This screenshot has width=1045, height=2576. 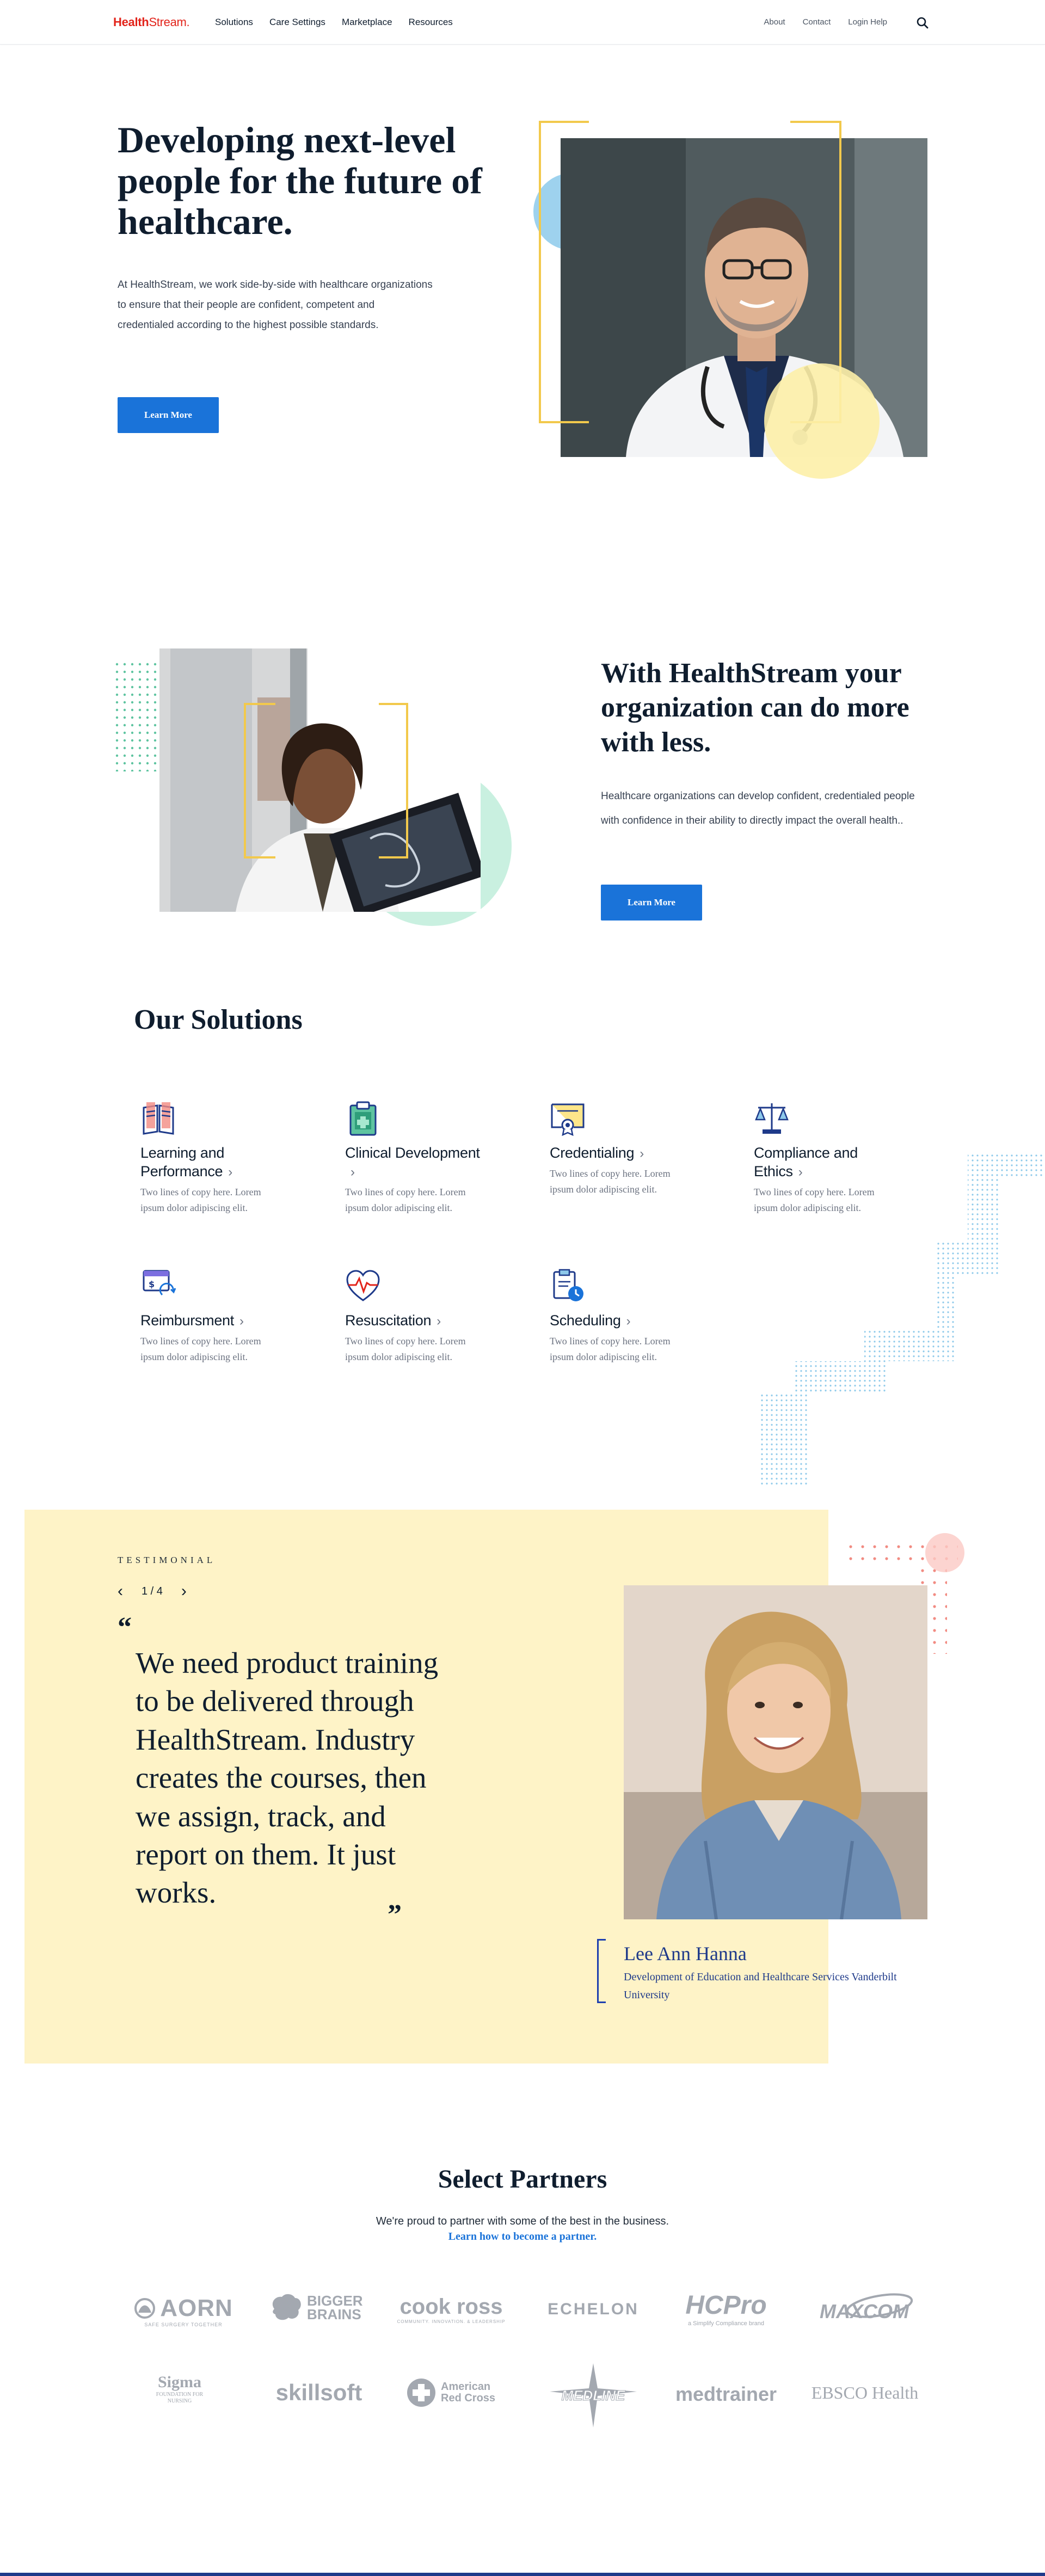 I want to click on medline-wordmark: MEDLINE, so click(x=593, y=2395).